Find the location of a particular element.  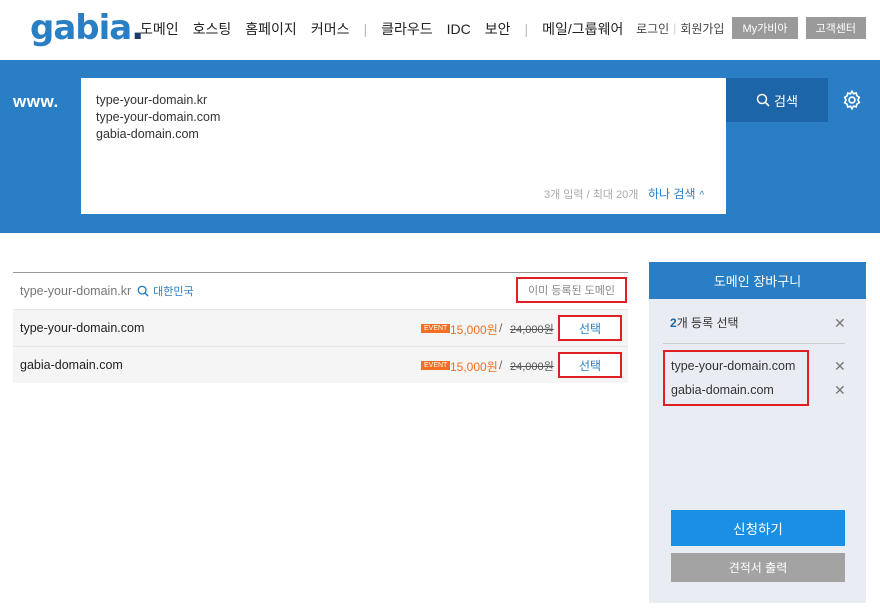

search-line: gabia-domain.com is located at coordinates (147, 134).